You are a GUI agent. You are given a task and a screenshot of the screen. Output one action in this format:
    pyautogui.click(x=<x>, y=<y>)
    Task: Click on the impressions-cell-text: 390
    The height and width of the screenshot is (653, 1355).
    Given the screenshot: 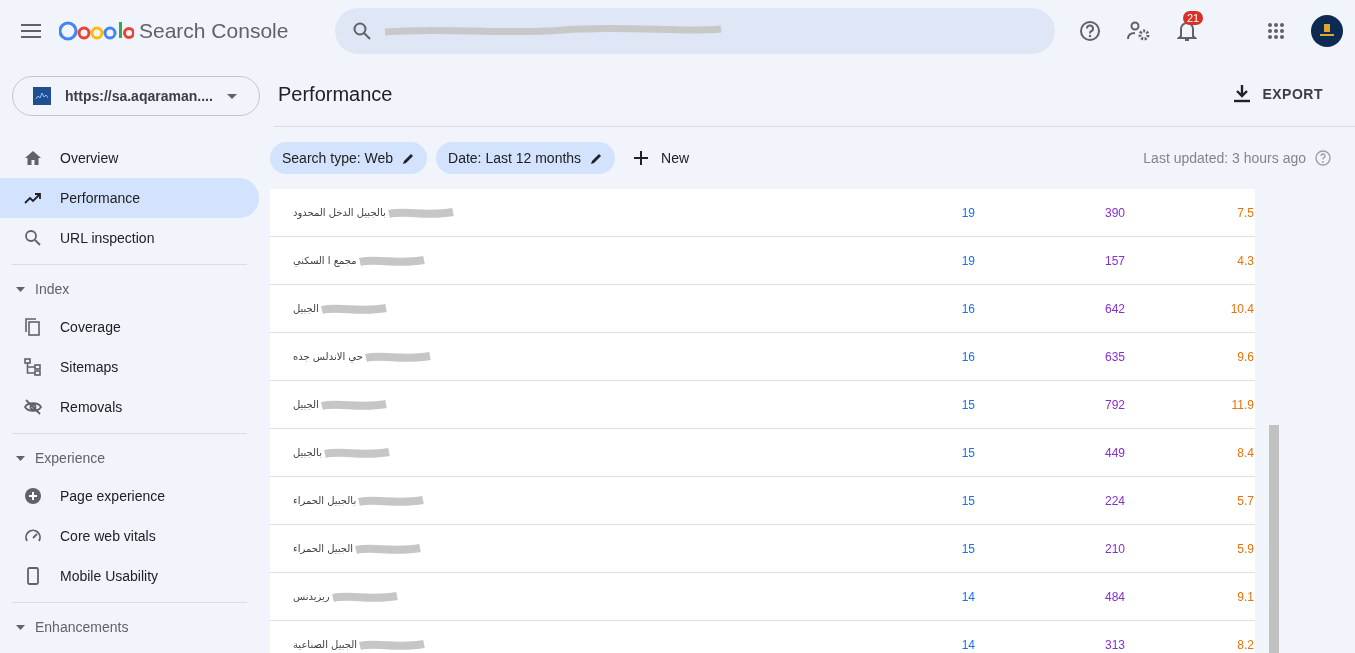 What is the action you would take?
    pyautogui.click(x=1114, y=212)
    